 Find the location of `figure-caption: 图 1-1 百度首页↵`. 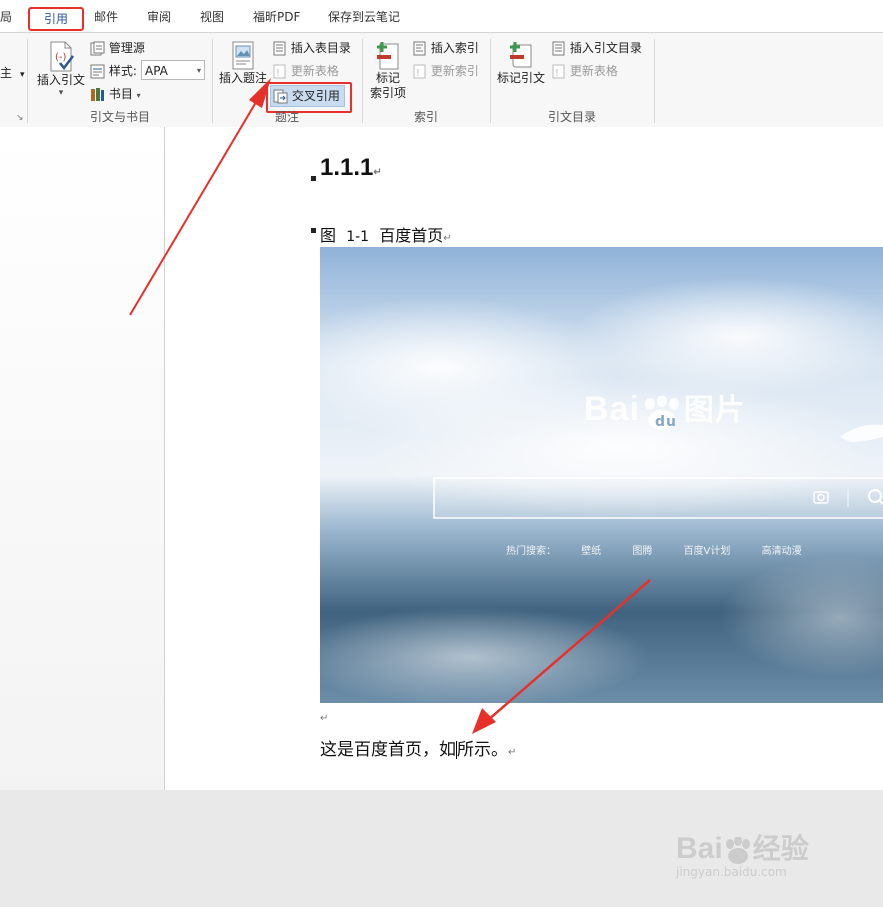

figure-caption: 图 1-1 百度首页↵ is located at coordinates (386, 234).